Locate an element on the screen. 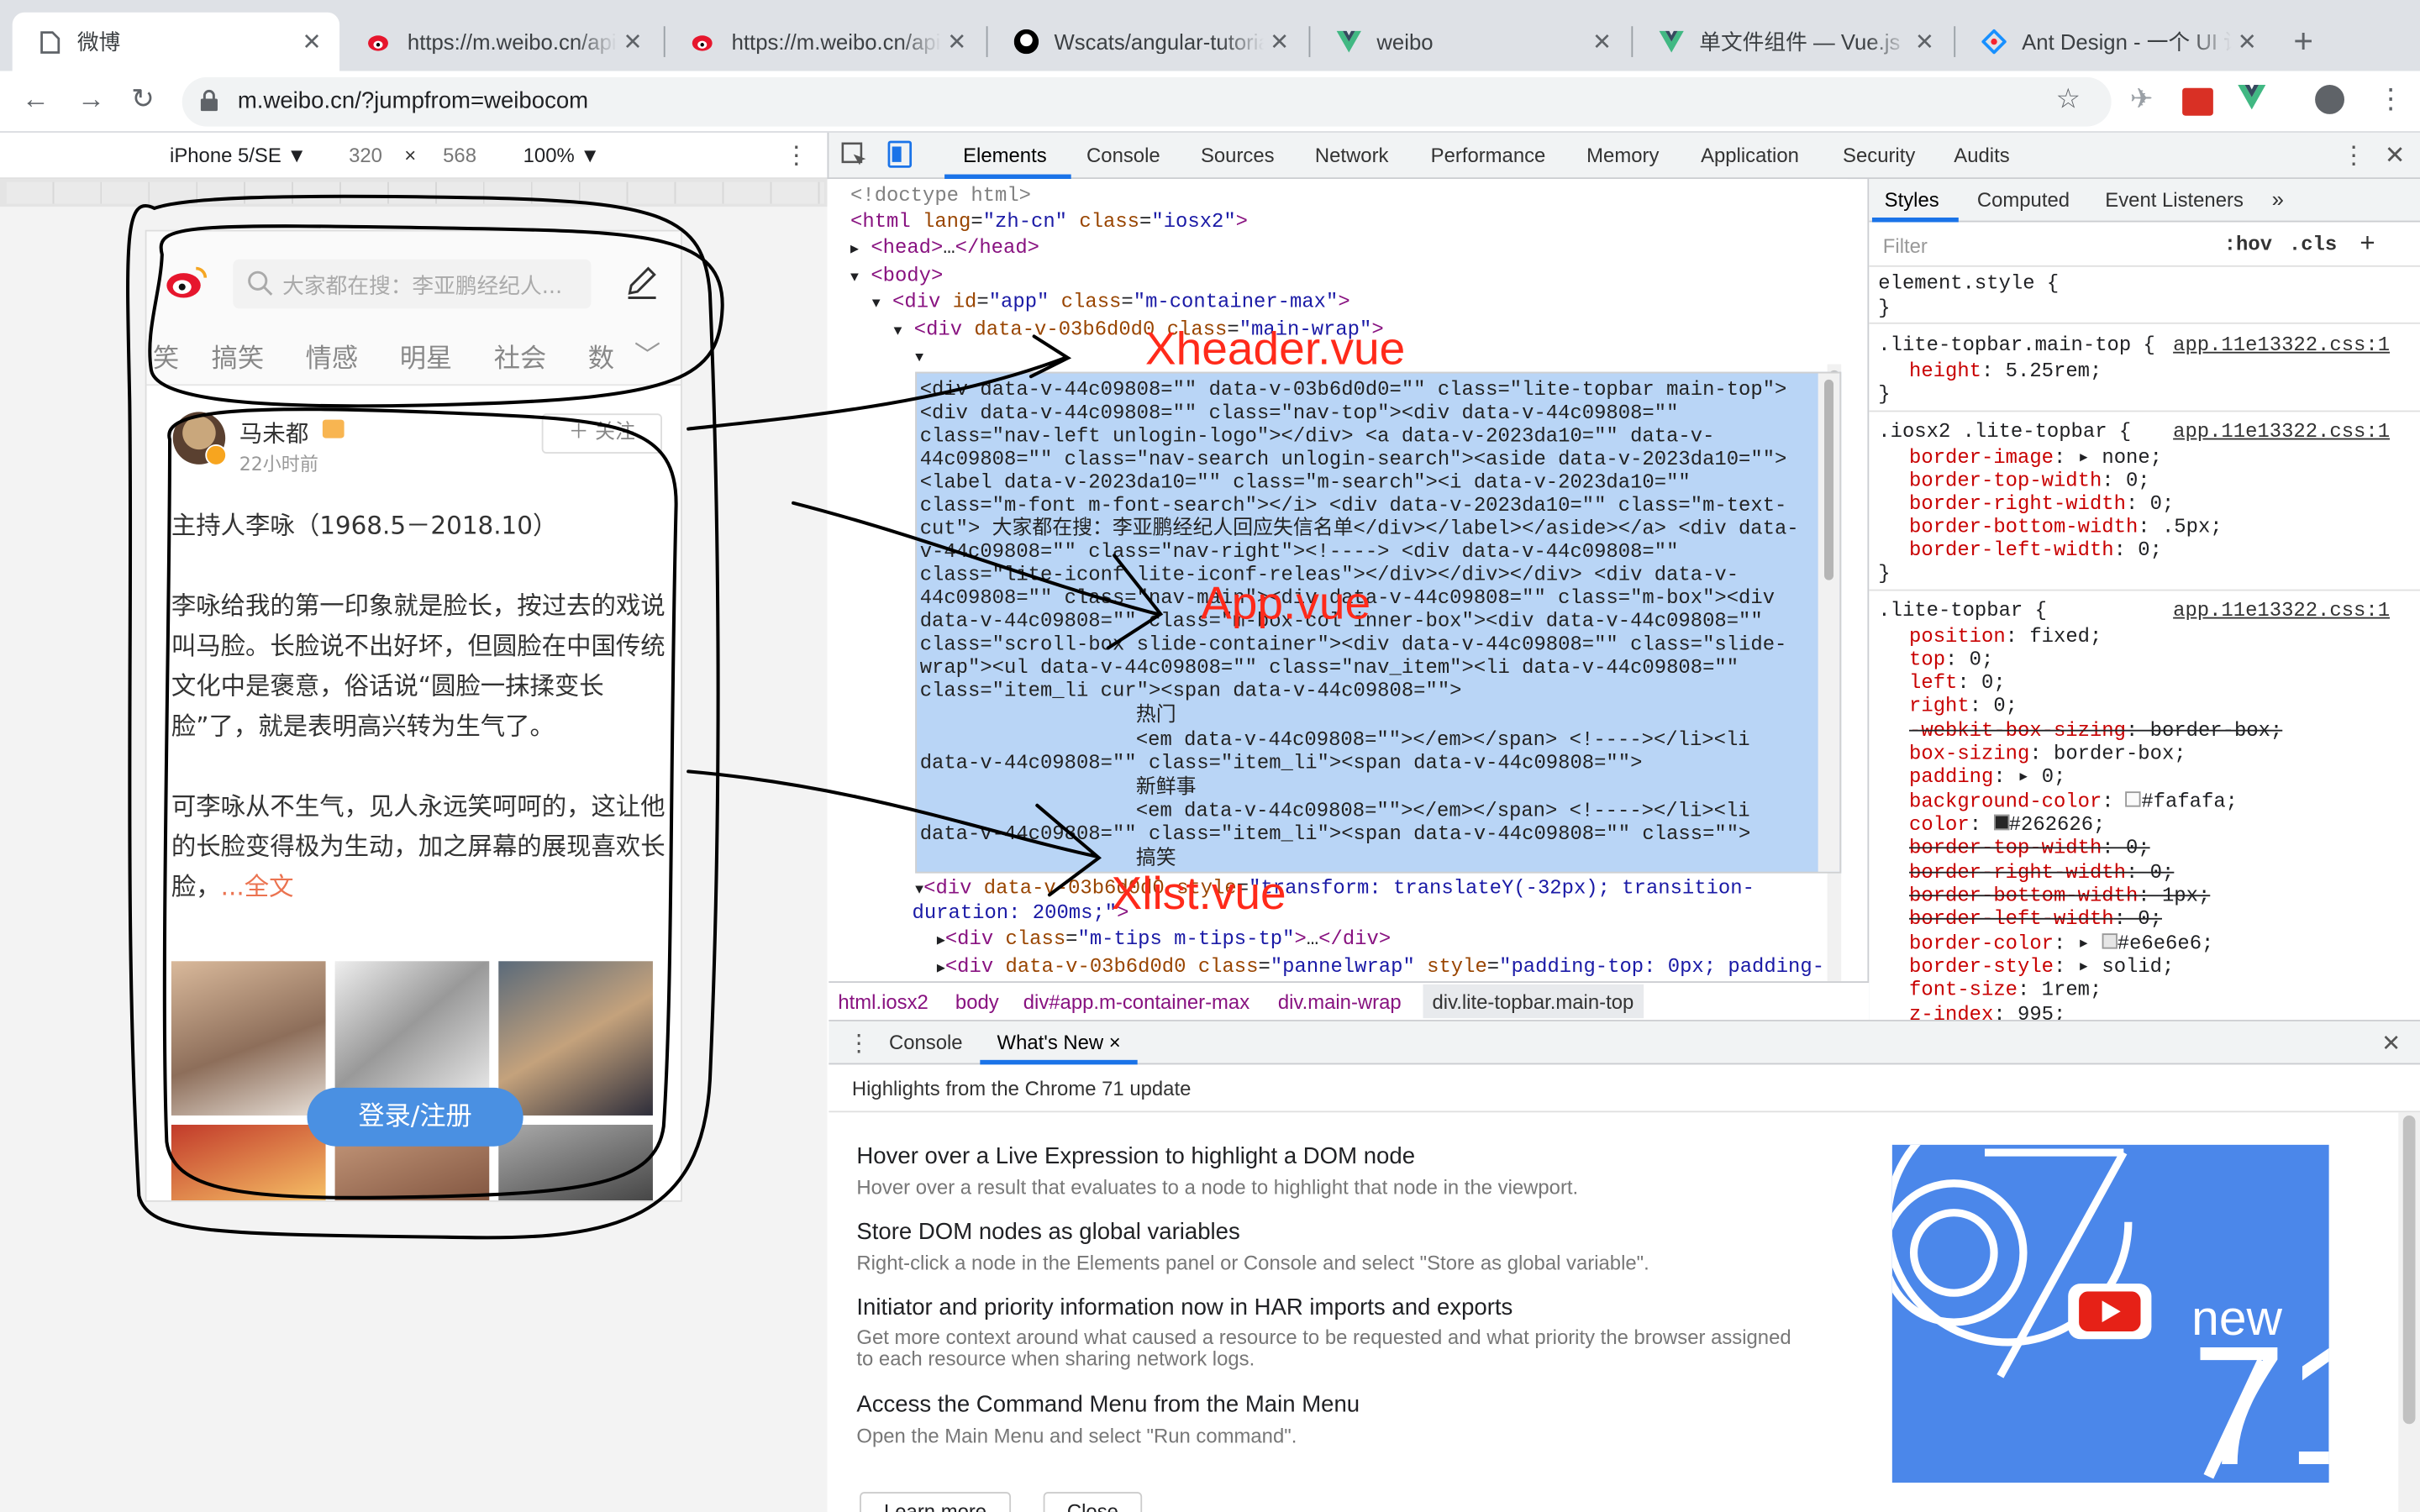  tab-memory: Memory is located at coordinates (1622, 155).